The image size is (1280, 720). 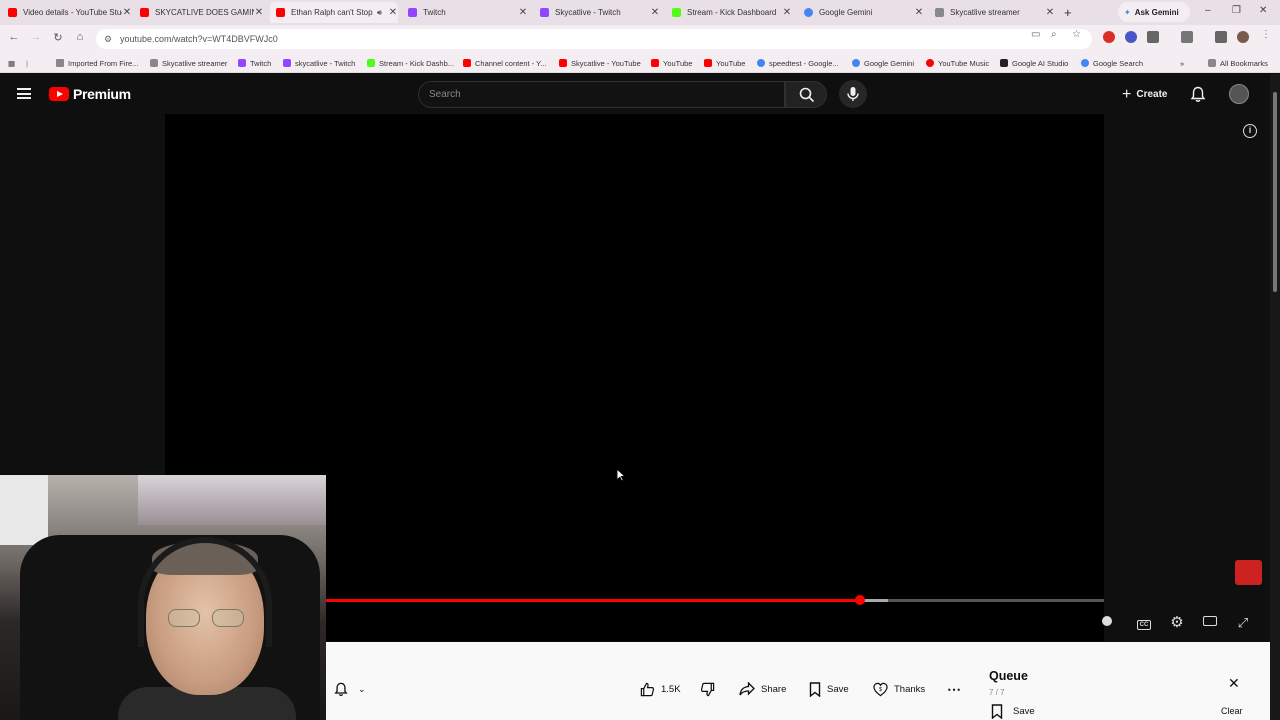 What do you see at coordinates (1068, 12) in the screenshot?
I see `new-tab-button: +` at bounding box center [1068, 12].